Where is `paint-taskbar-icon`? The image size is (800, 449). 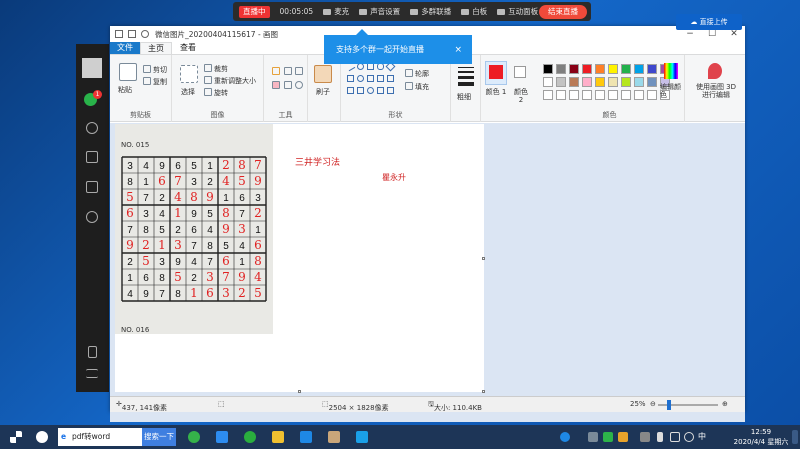
paint-taskbar-icon is located at coordinates (334, 437).